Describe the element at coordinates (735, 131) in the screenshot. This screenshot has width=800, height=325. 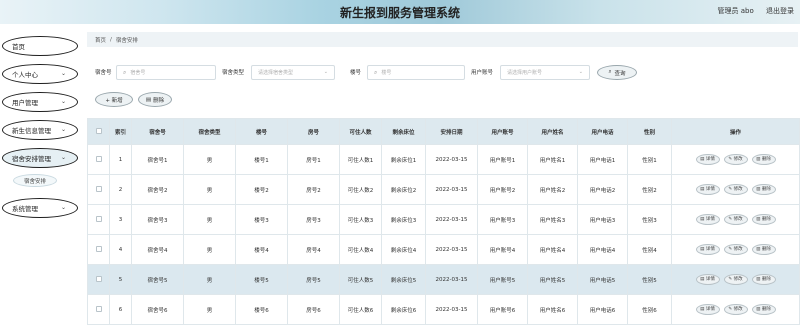
I see `column-header: 操作` at that location.